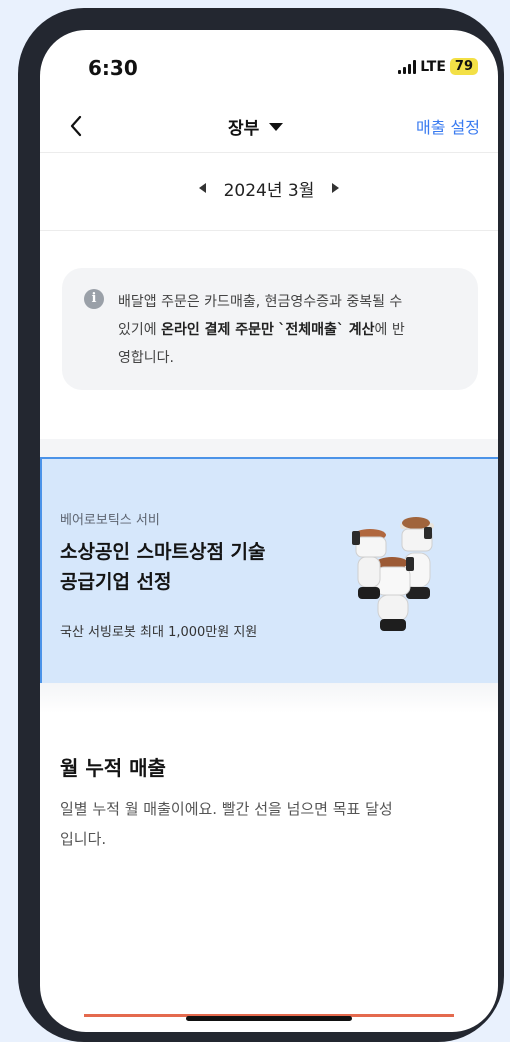  Describe the element at coordinates (163, 552) in the screenshot. I see `banner-title-line: 소상공인 스마트상점 기술` at that location.